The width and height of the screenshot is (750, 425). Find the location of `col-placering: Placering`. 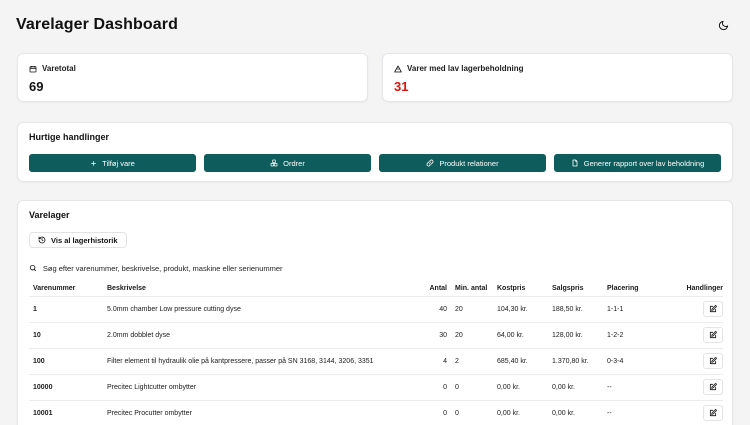

col-placering: Placering is located at coordinates (632, 289).